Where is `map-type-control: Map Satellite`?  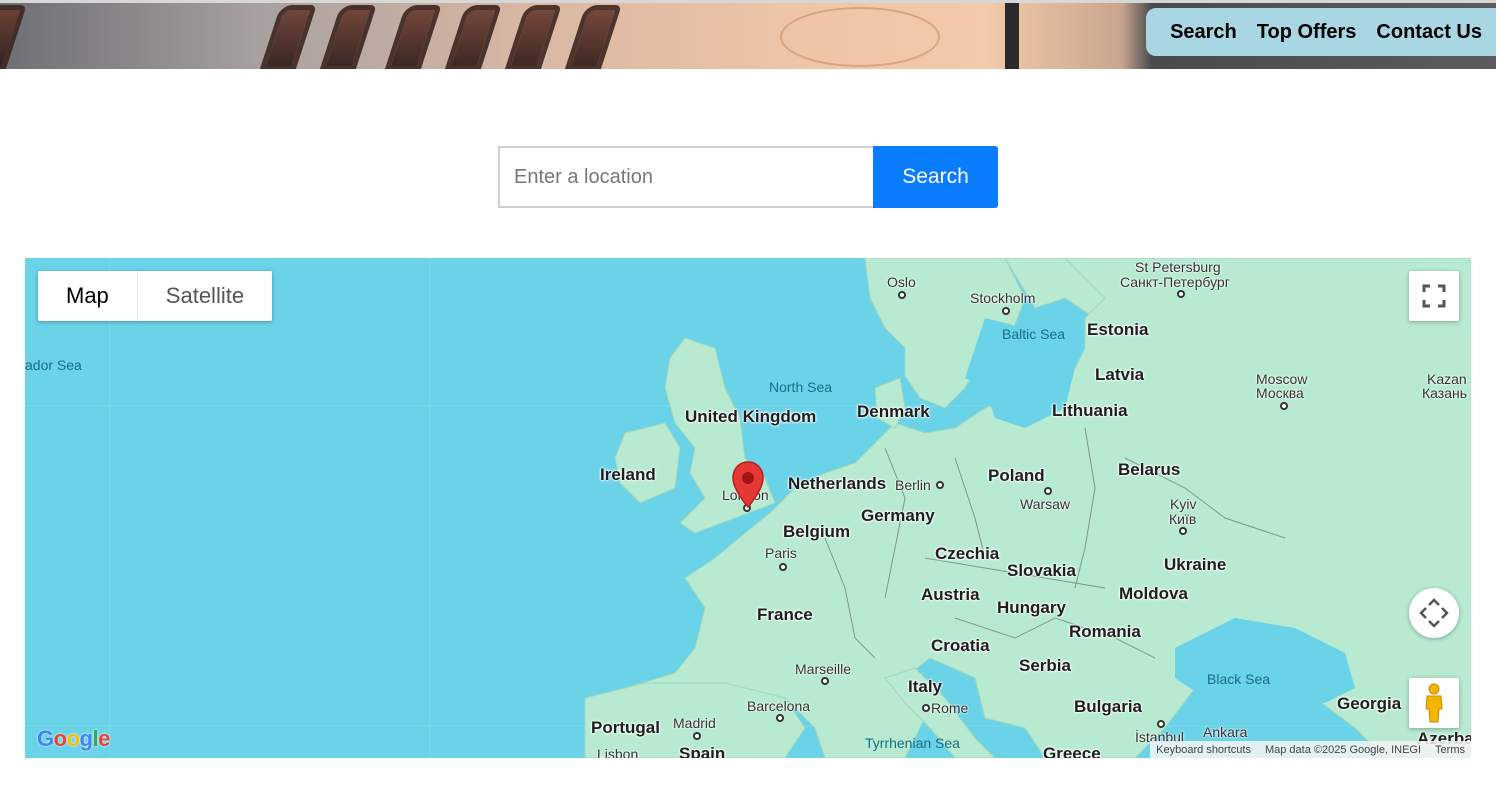 map-type-control: Map Satellite is located at coordinates (155, 296).